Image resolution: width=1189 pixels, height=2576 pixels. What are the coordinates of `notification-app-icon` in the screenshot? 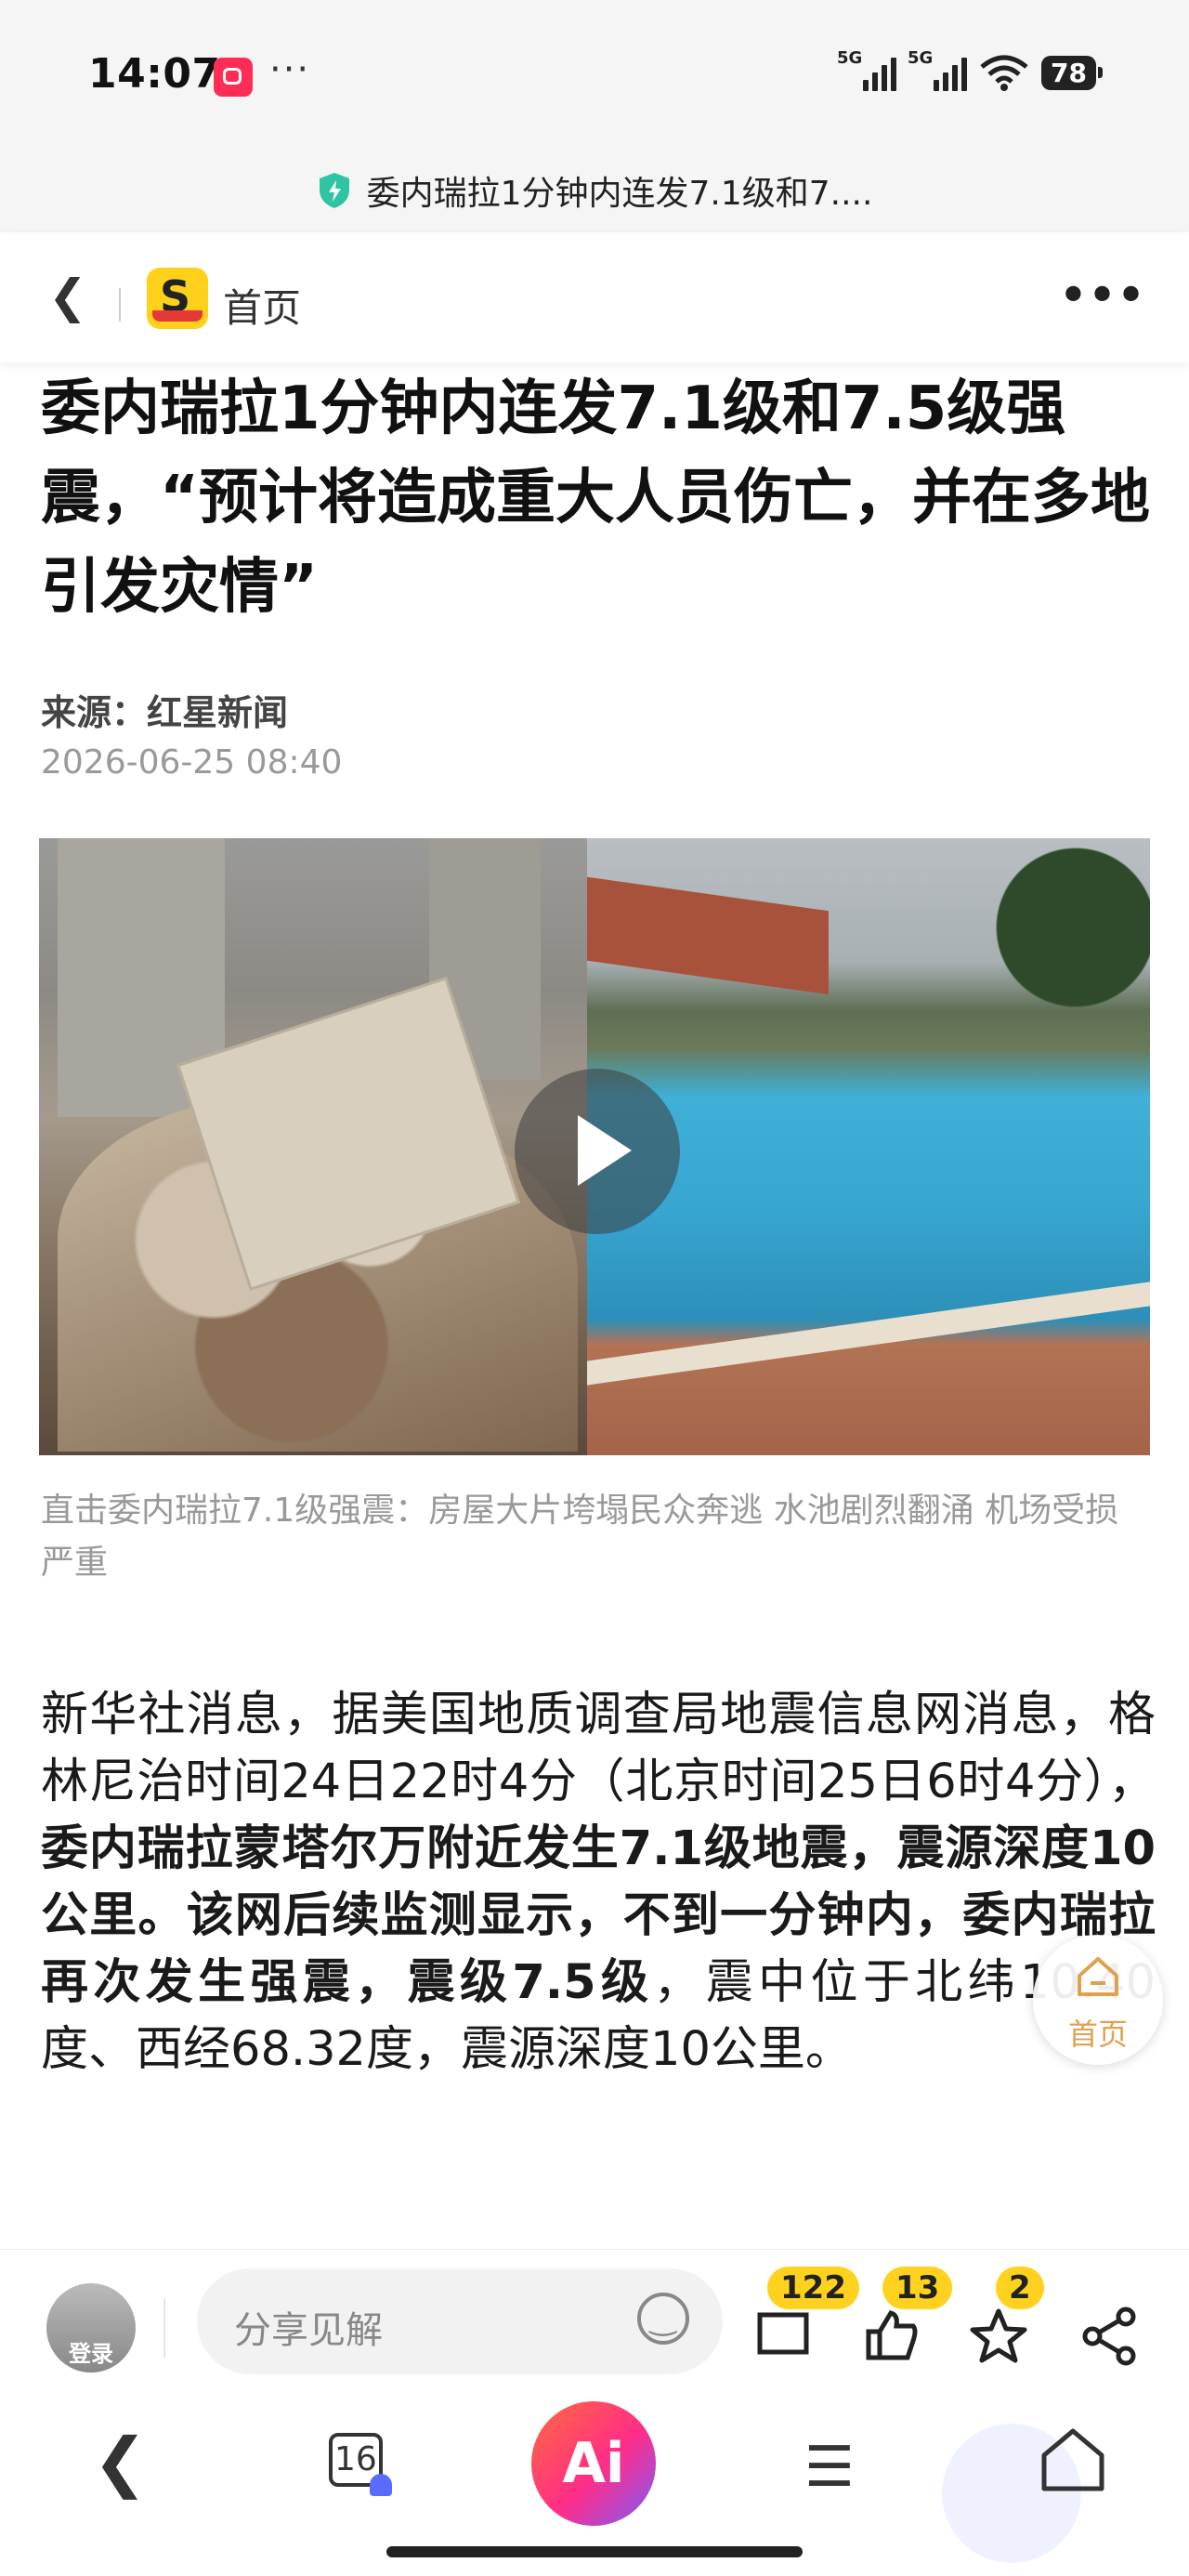 It's located at (233, 77).